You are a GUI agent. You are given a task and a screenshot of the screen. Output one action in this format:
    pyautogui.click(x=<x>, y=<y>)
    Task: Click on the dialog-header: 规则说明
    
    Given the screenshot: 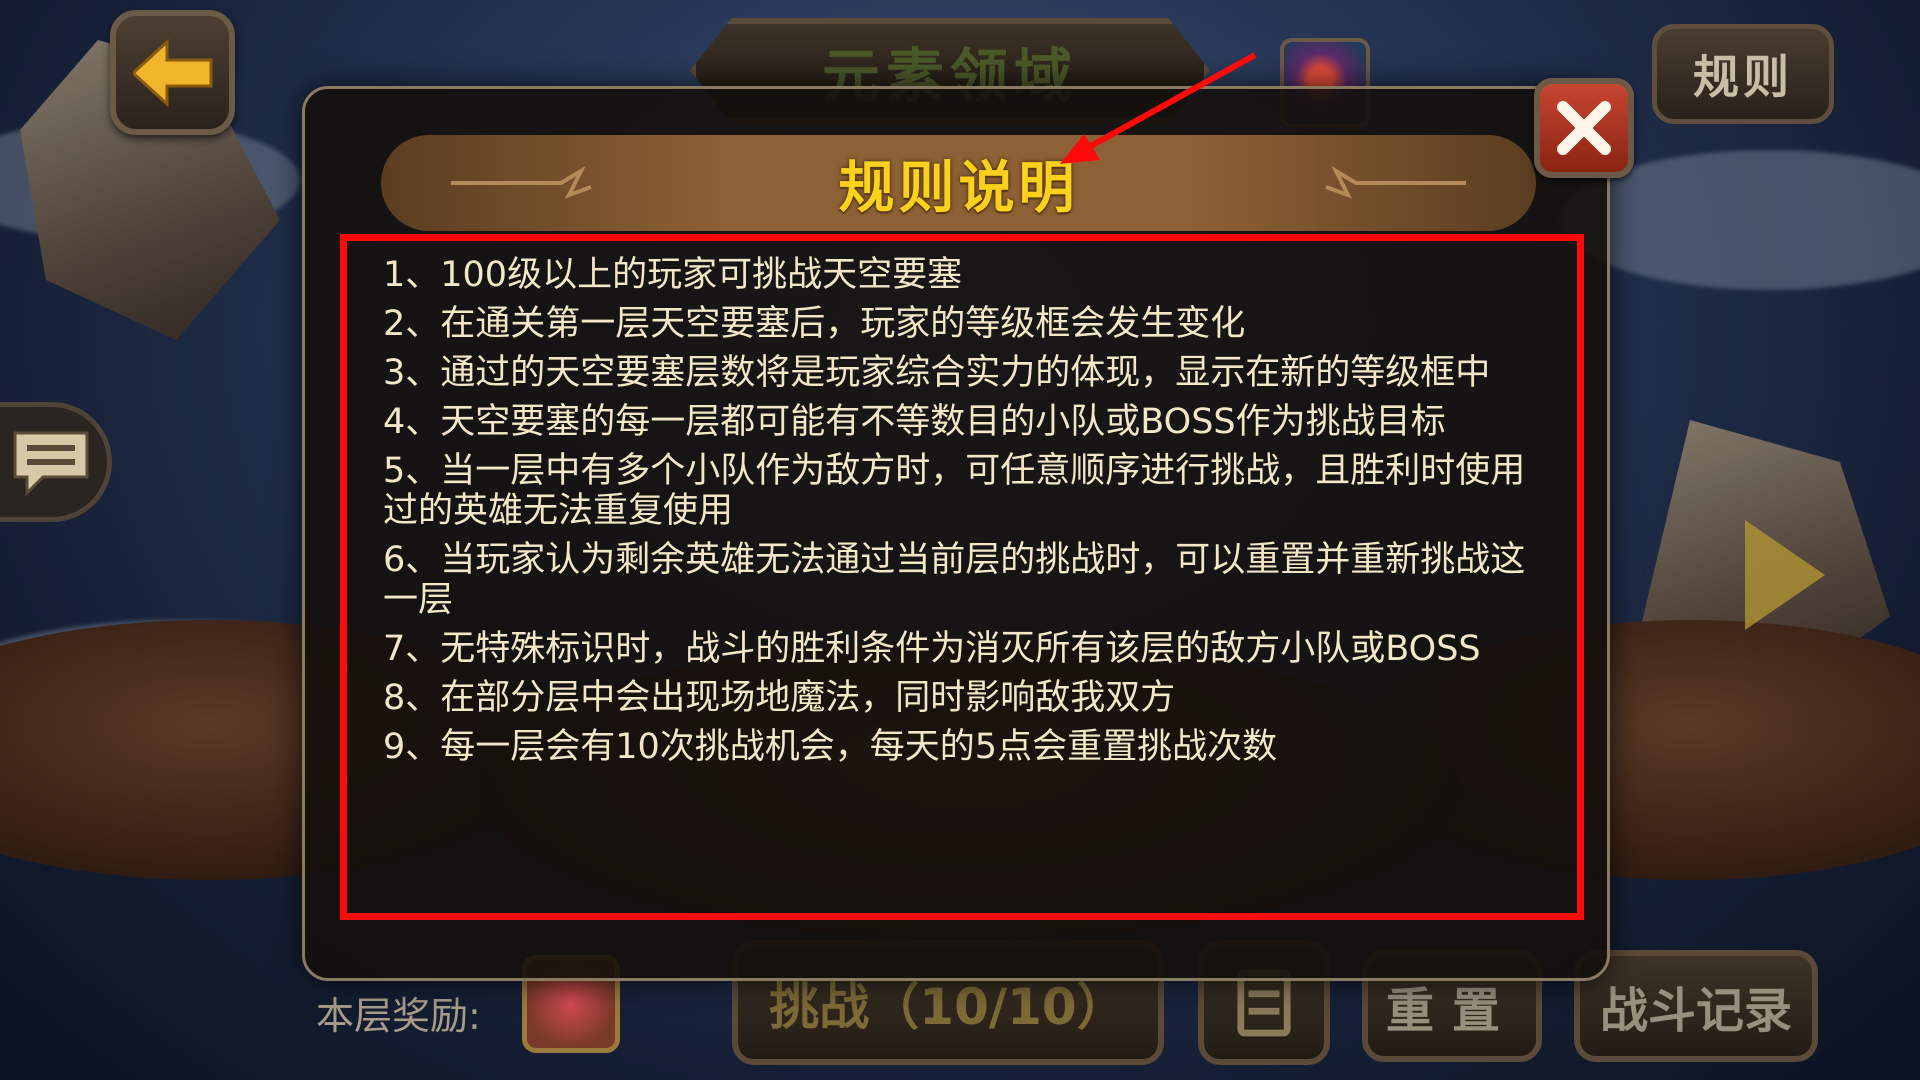 What is the action you would take?
    pyautogui.click(x=958, y=183)
    